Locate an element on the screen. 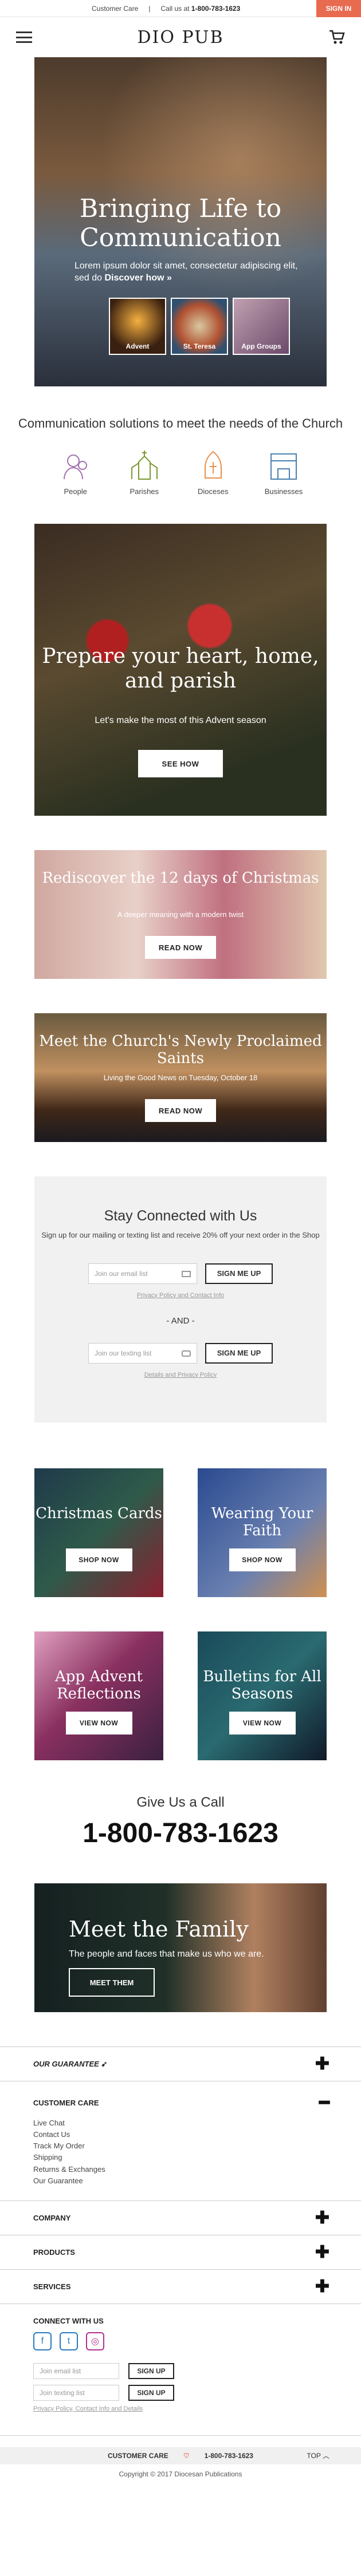  footer-company: COMPANY ✚ is located at coordinates (180, 2218).